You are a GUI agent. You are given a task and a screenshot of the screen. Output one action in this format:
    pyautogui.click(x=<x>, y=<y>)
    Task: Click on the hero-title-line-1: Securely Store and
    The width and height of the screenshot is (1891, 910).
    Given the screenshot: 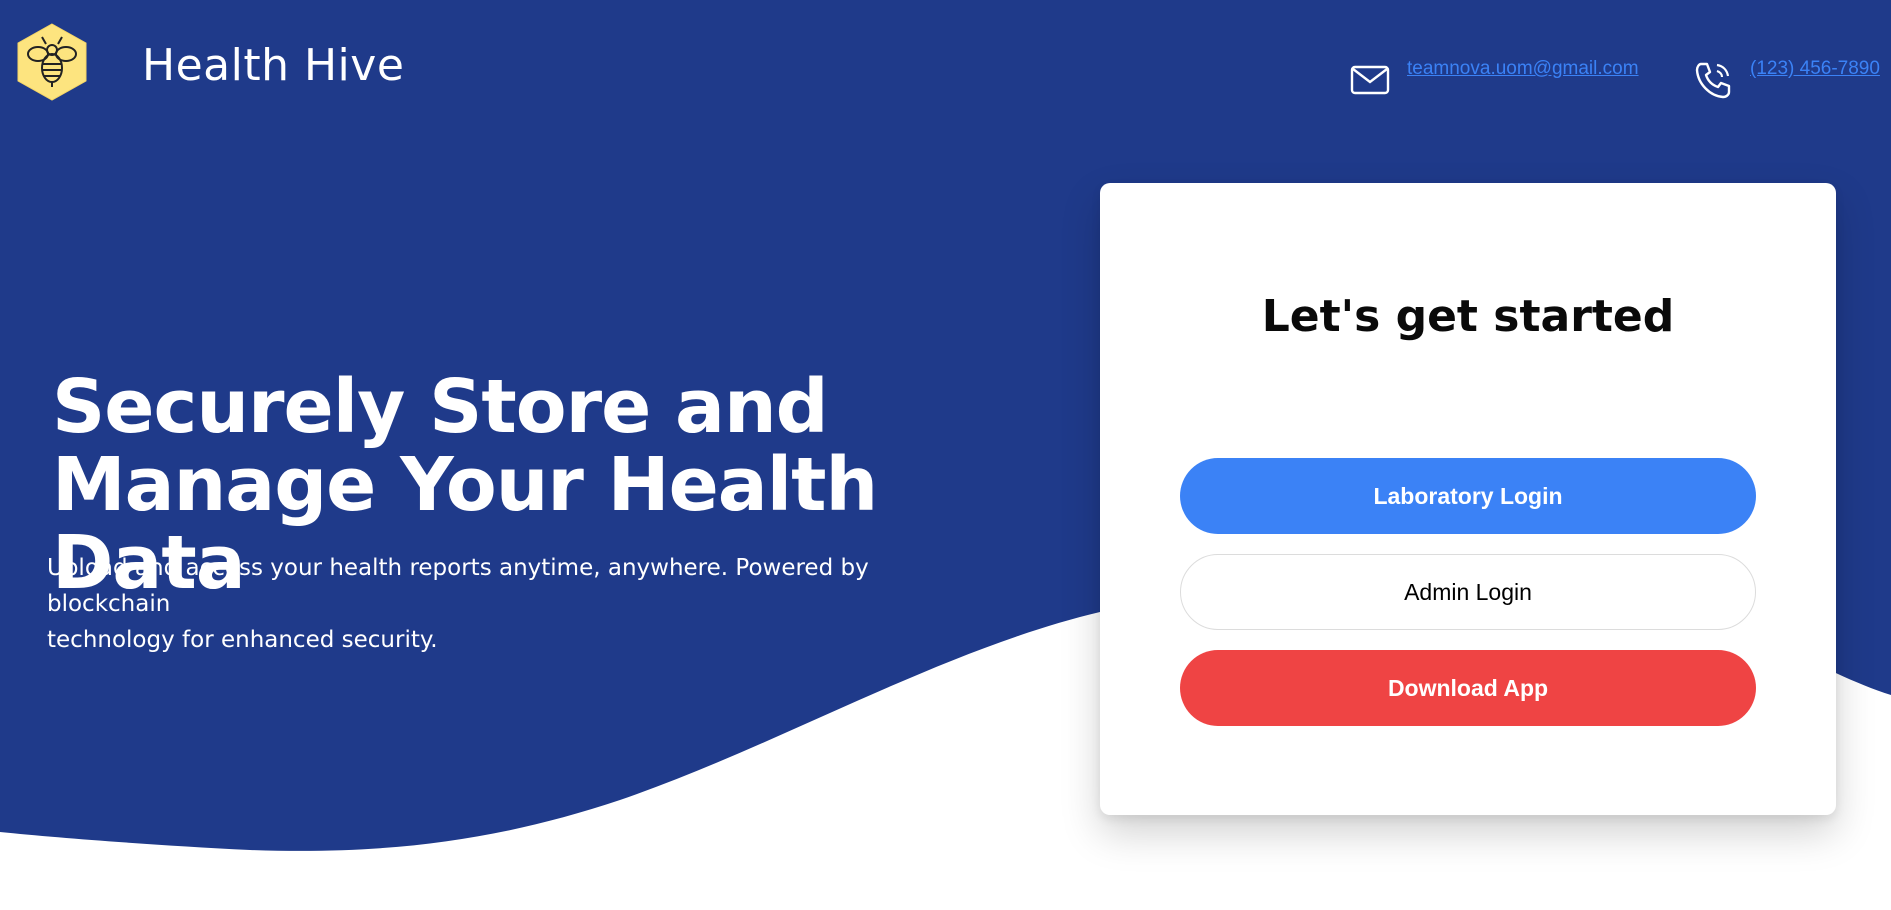 What is the action you would take?
    pyautogui.click(x=440, y=407)
    